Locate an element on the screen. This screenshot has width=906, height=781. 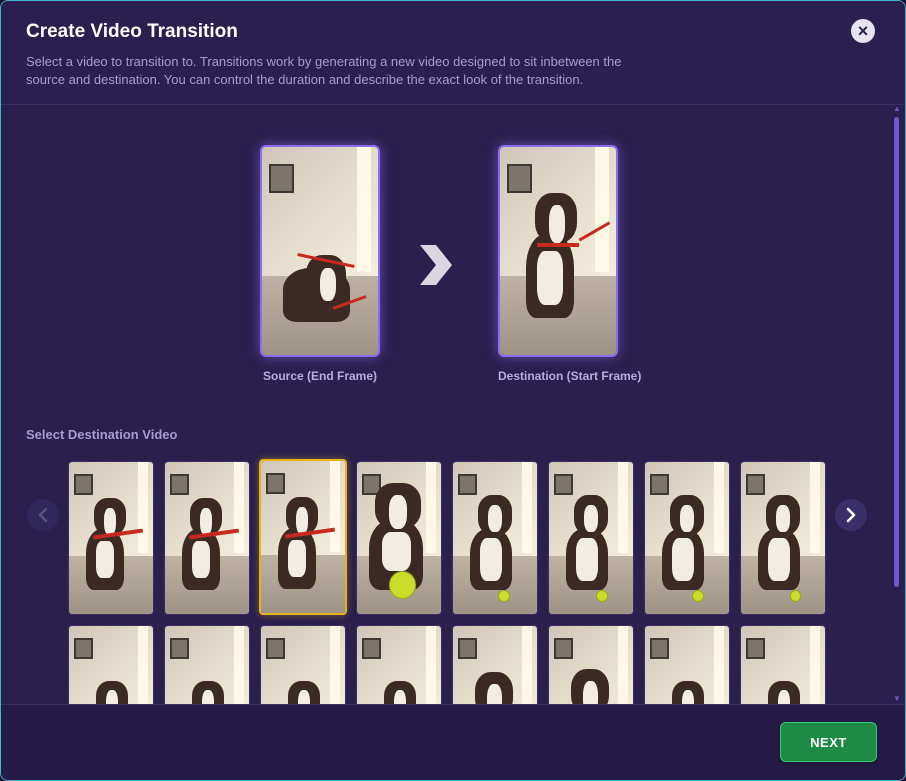
source-label: Source (End Frame) is located at coordinates (320, 376).